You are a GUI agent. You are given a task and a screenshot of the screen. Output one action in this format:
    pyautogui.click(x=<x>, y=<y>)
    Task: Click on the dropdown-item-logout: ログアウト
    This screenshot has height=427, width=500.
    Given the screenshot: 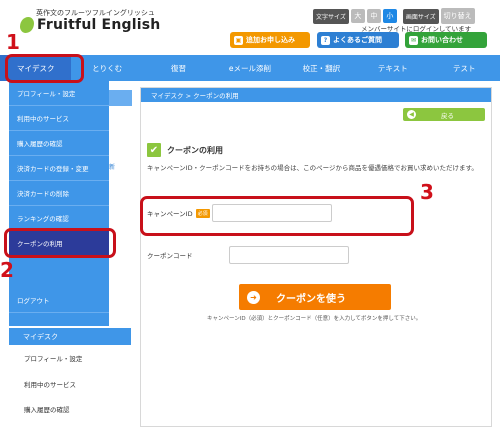 What is the action you would take?
    pyautogui.click(x=59, y=300)
    